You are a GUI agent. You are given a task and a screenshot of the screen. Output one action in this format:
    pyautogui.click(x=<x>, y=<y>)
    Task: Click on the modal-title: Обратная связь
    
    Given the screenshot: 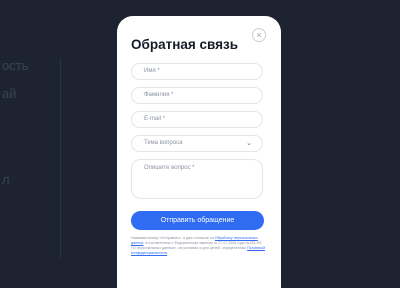 What is the action you would take?
    pyautogui.click(x=185, y=44)
    